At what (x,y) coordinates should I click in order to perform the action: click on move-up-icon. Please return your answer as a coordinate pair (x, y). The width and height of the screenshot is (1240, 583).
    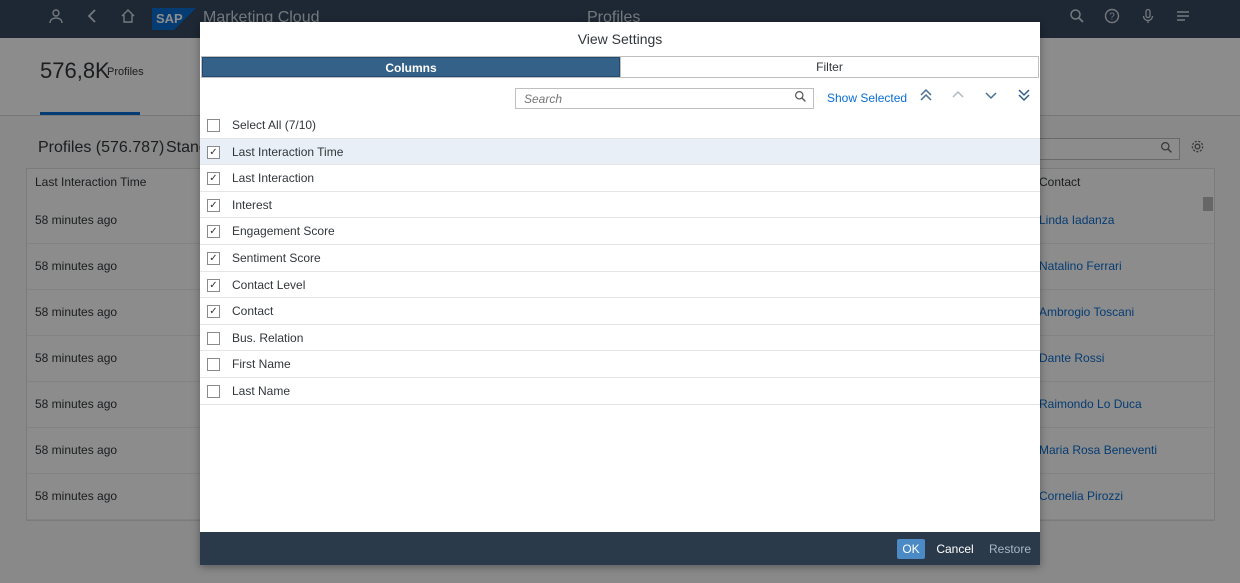
    Looking at the image, I should click on (958, 98).